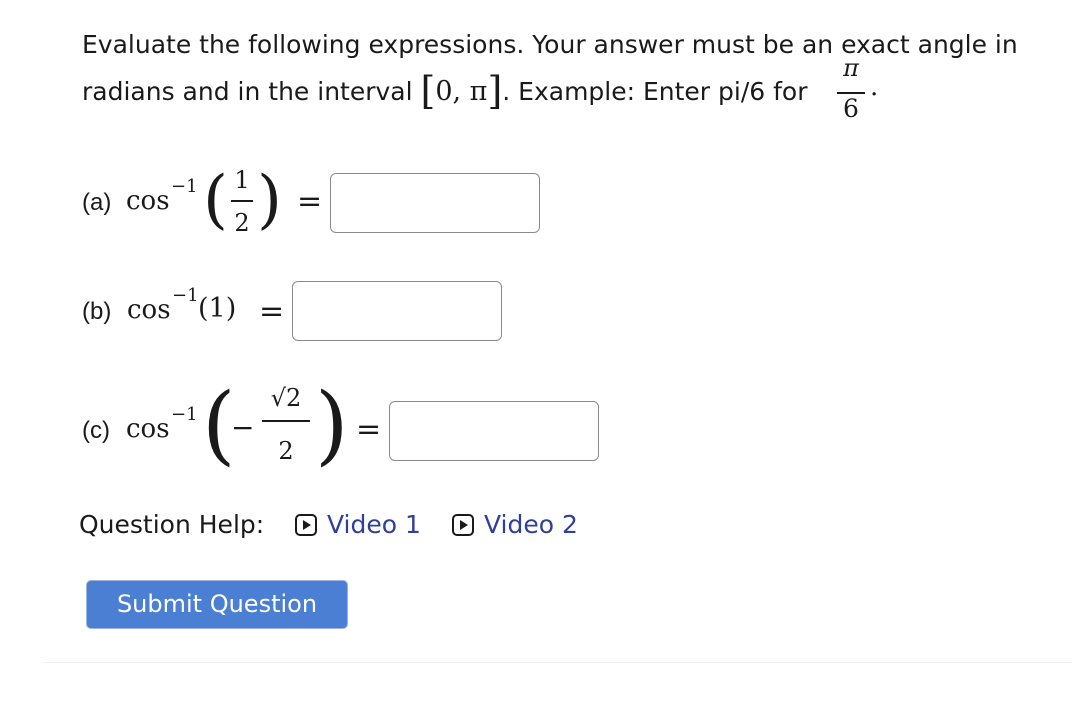 This screenshot has width=1072, height=702. Describe the element at coordinates (332, 425) in the screenshot. I see `part-c-right-paren: )` at that location.